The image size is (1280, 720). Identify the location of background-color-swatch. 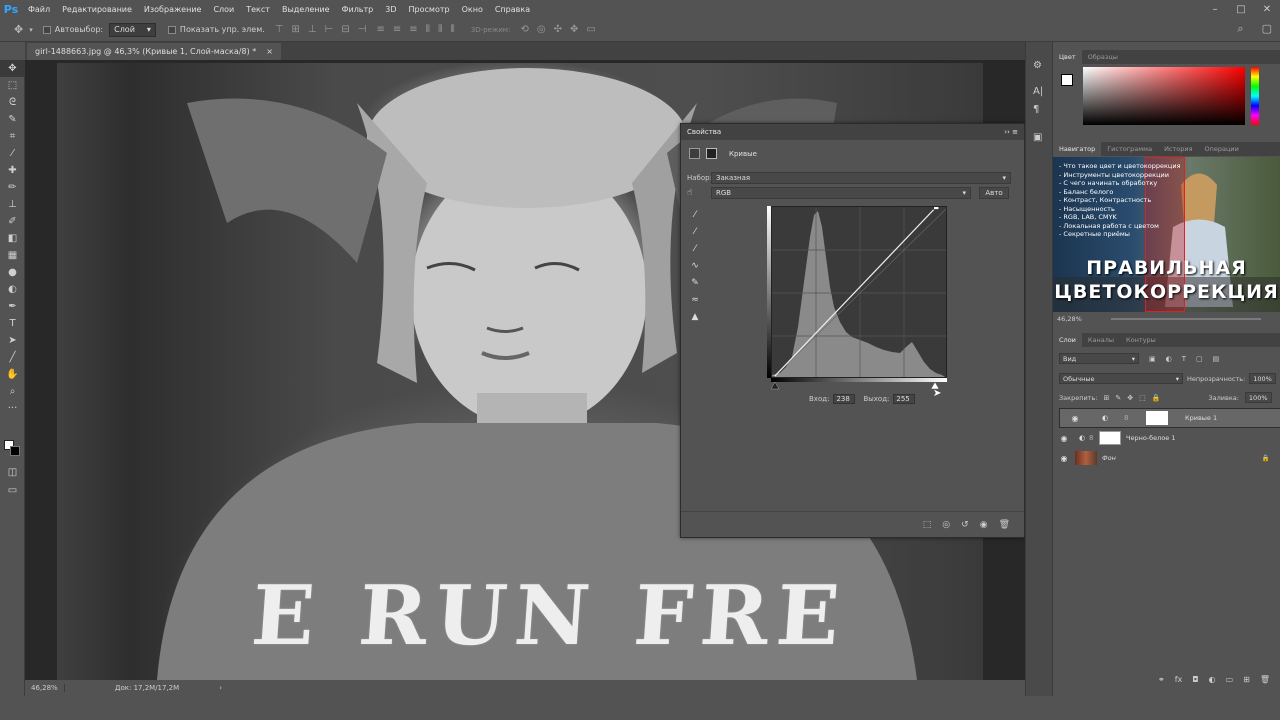
(15, 451).